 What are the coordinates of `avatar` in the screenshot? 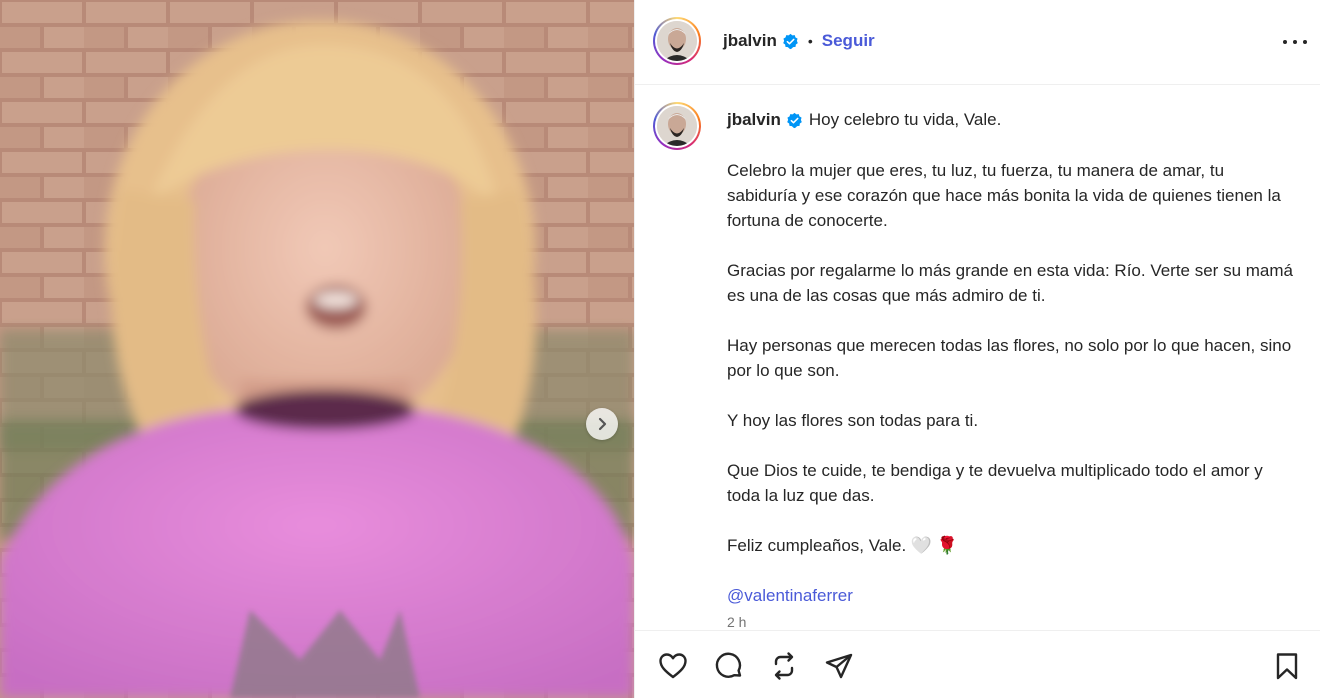 It's located at (677, 41).